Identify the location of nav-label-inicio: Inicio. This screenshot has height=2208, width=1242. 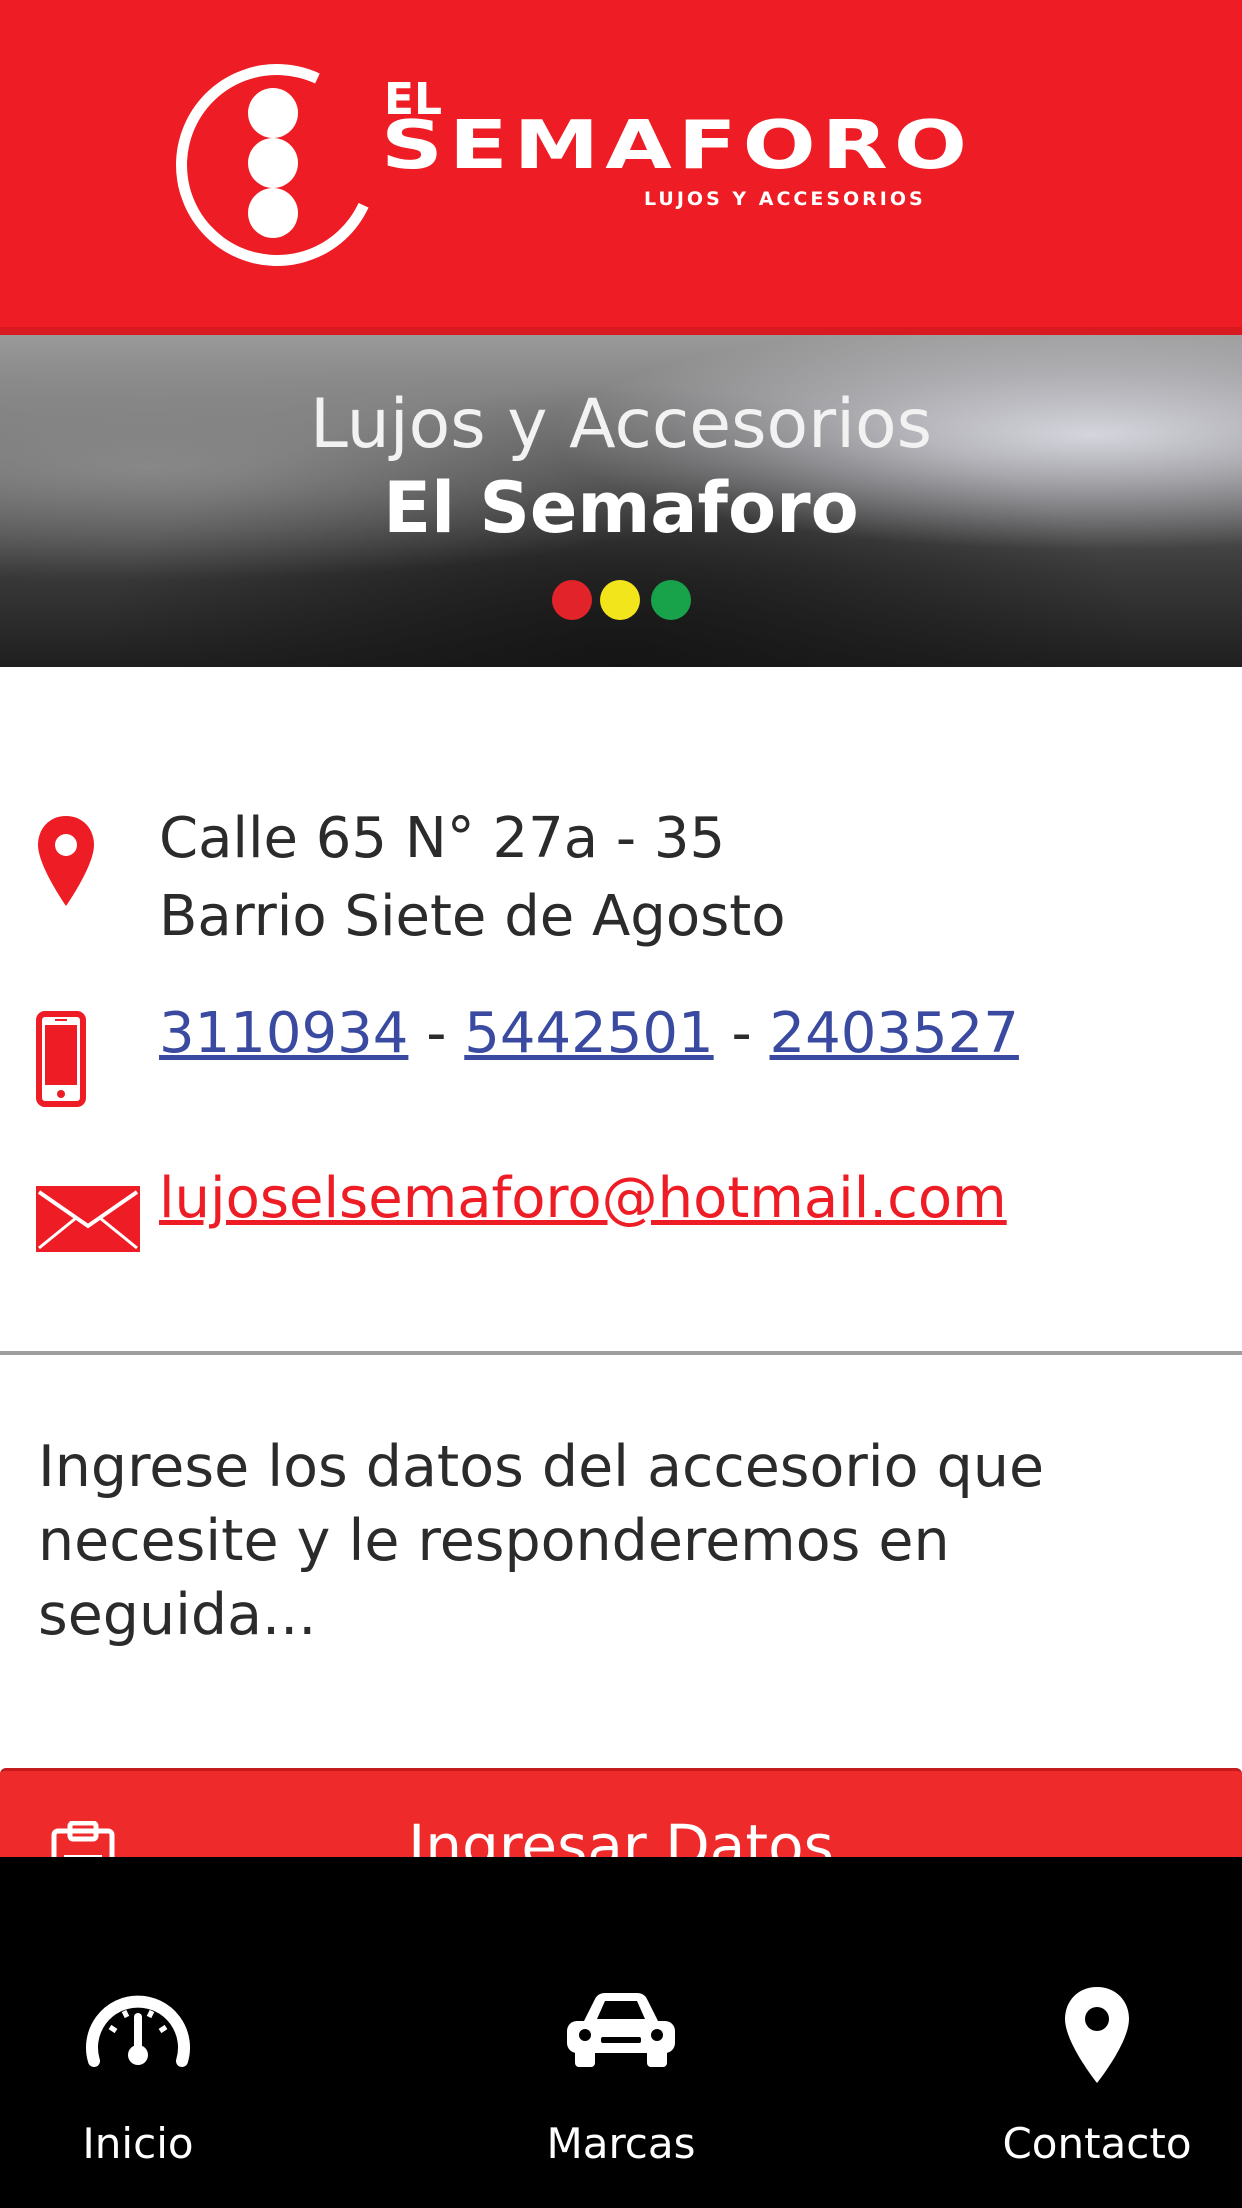
(138, 2143).